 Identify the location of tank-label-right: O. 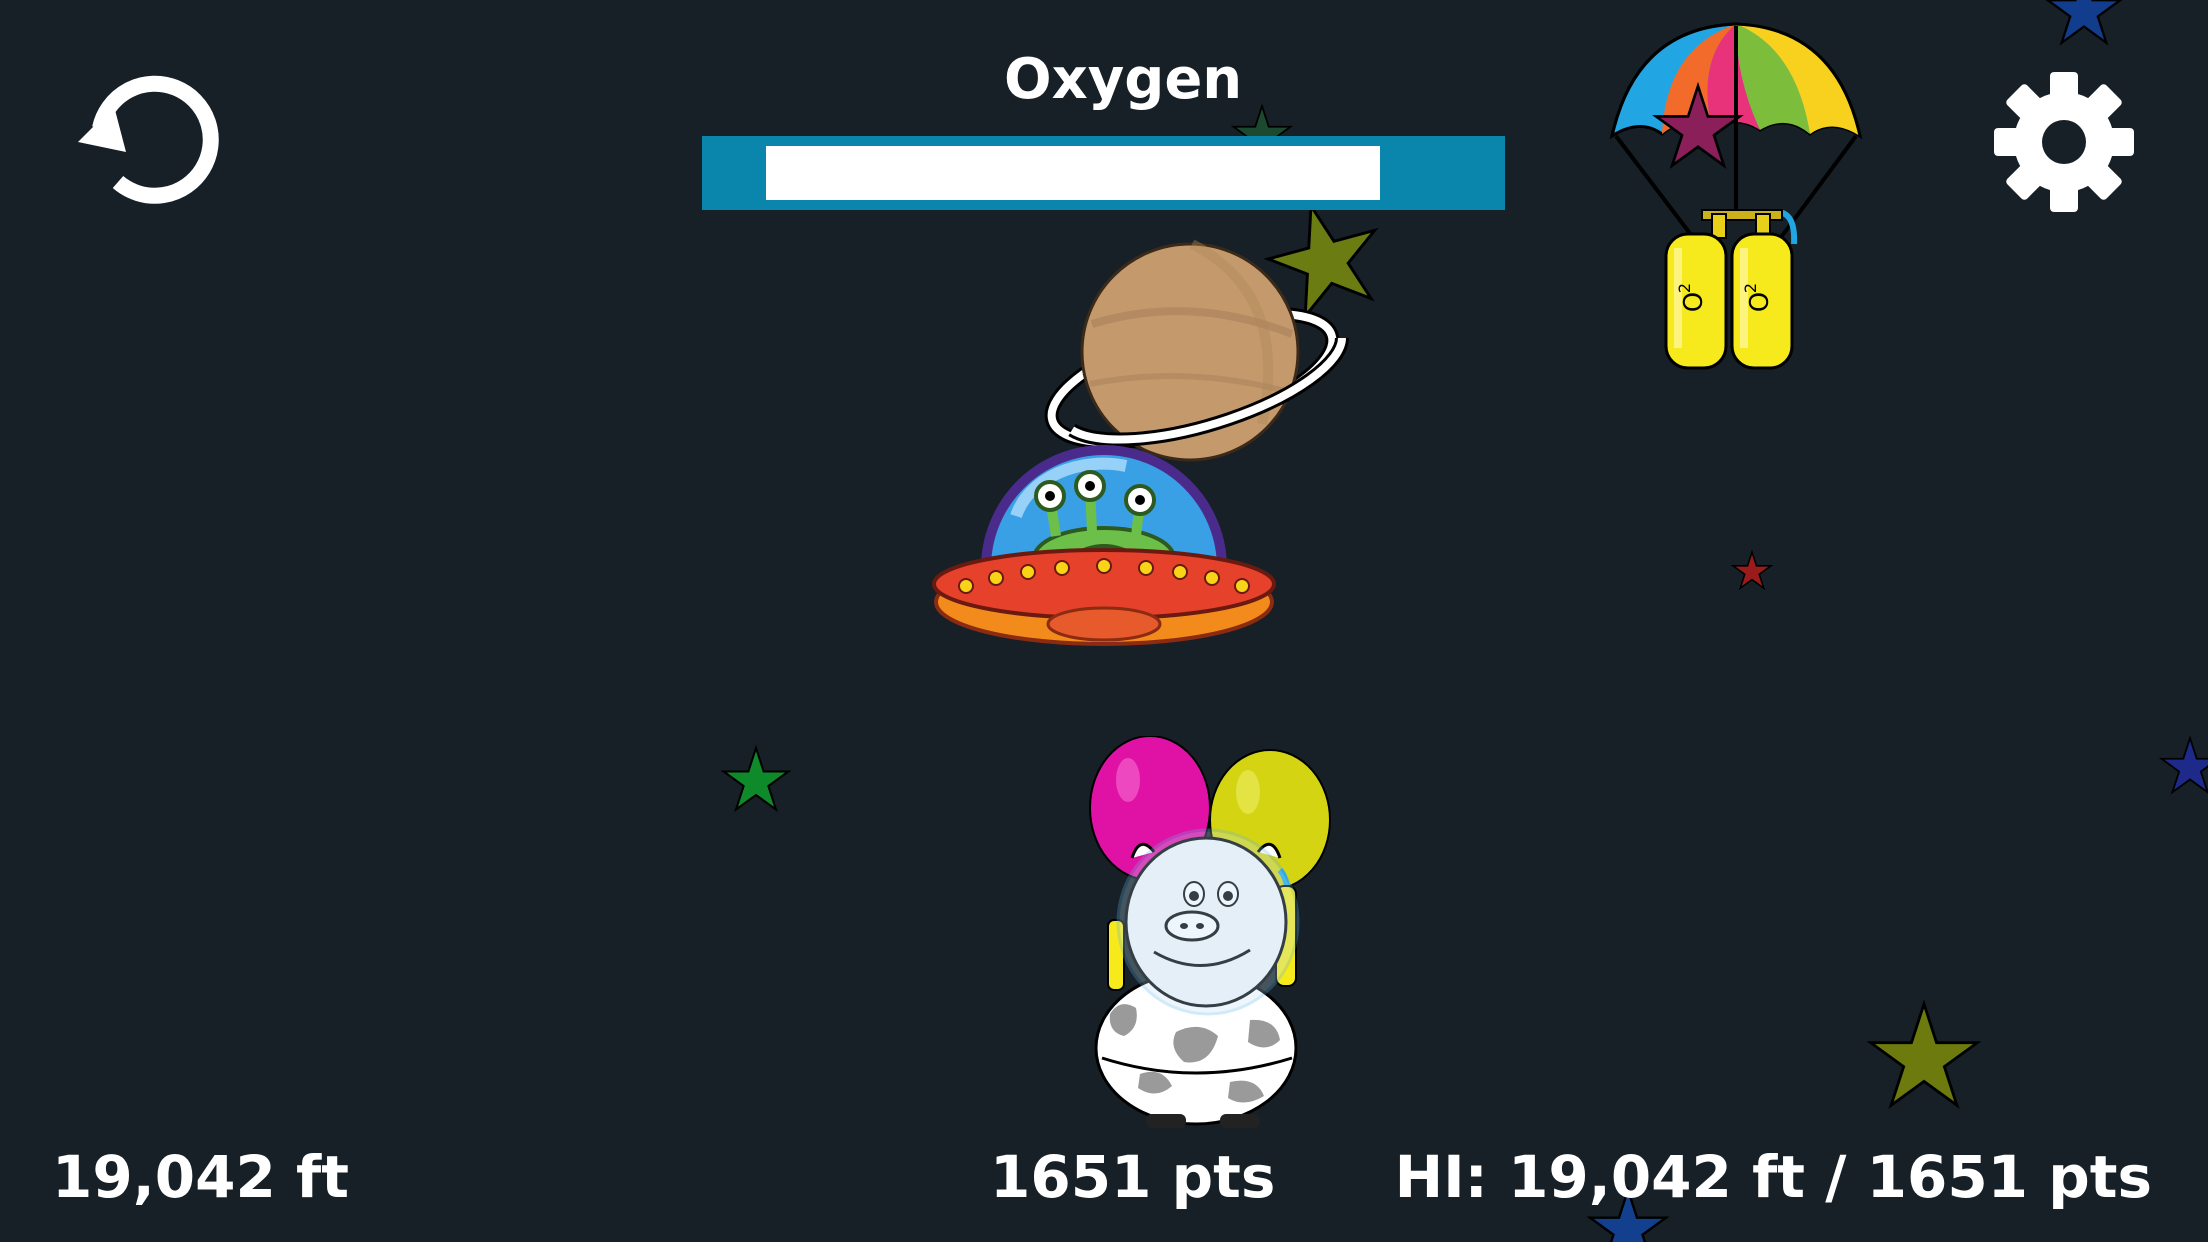
(1760, 302).